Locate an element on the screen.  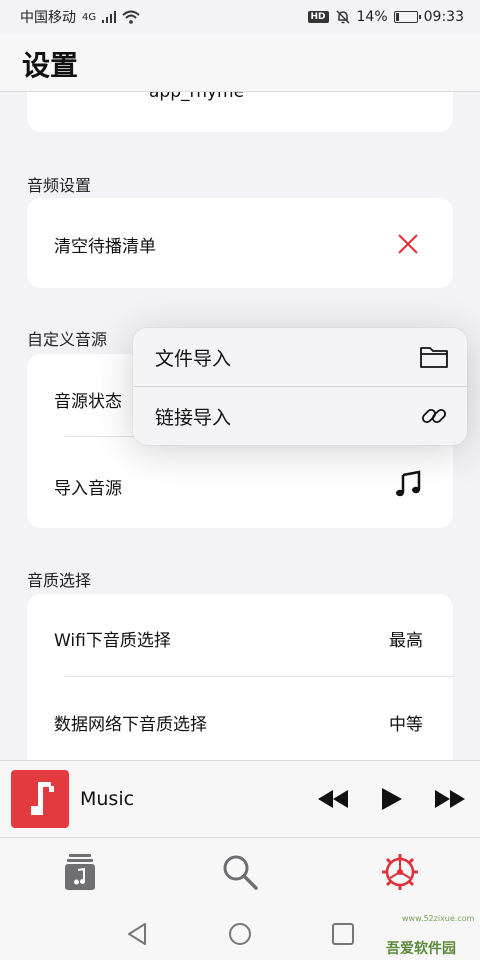
hd-badge: HD is located at coordinates (318, 17).